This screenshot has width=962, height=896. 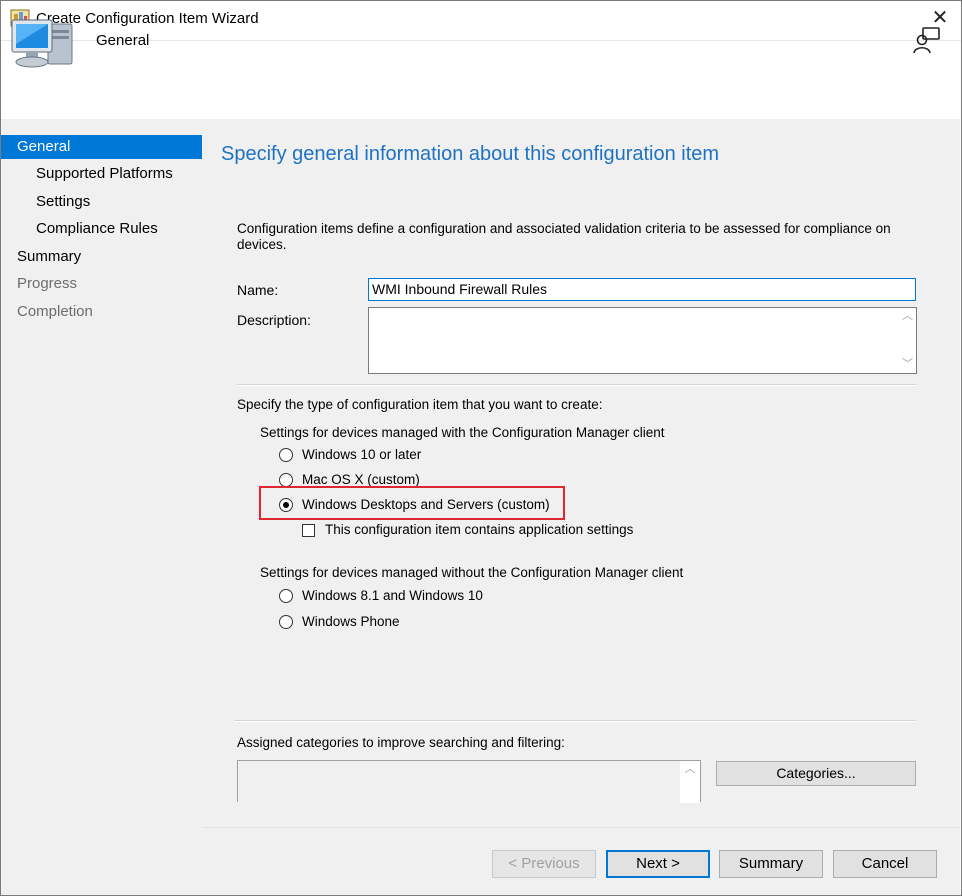 I want to click on name-field: WMI Inbound Firewall Rules, so click(x=642, y=289).